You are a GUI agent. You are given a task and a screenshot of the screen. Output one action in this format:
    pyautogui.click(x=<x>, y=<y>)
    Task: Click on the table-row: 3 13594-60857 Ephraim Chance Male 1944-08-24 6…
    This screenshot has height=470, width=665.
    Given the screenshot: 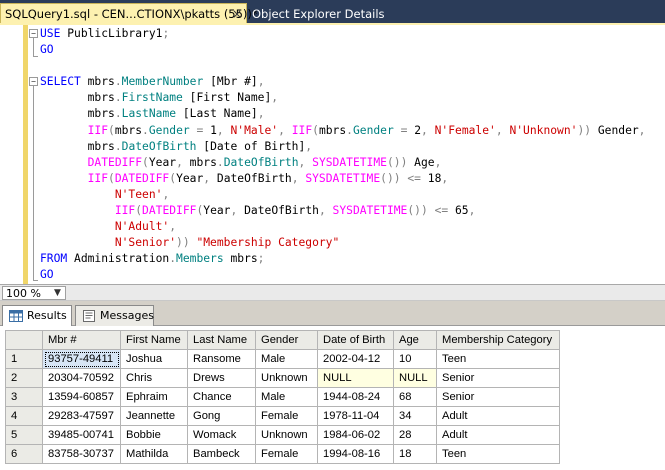 What is the action you would take?
    pyautogui.click(x=282, y=397)
    